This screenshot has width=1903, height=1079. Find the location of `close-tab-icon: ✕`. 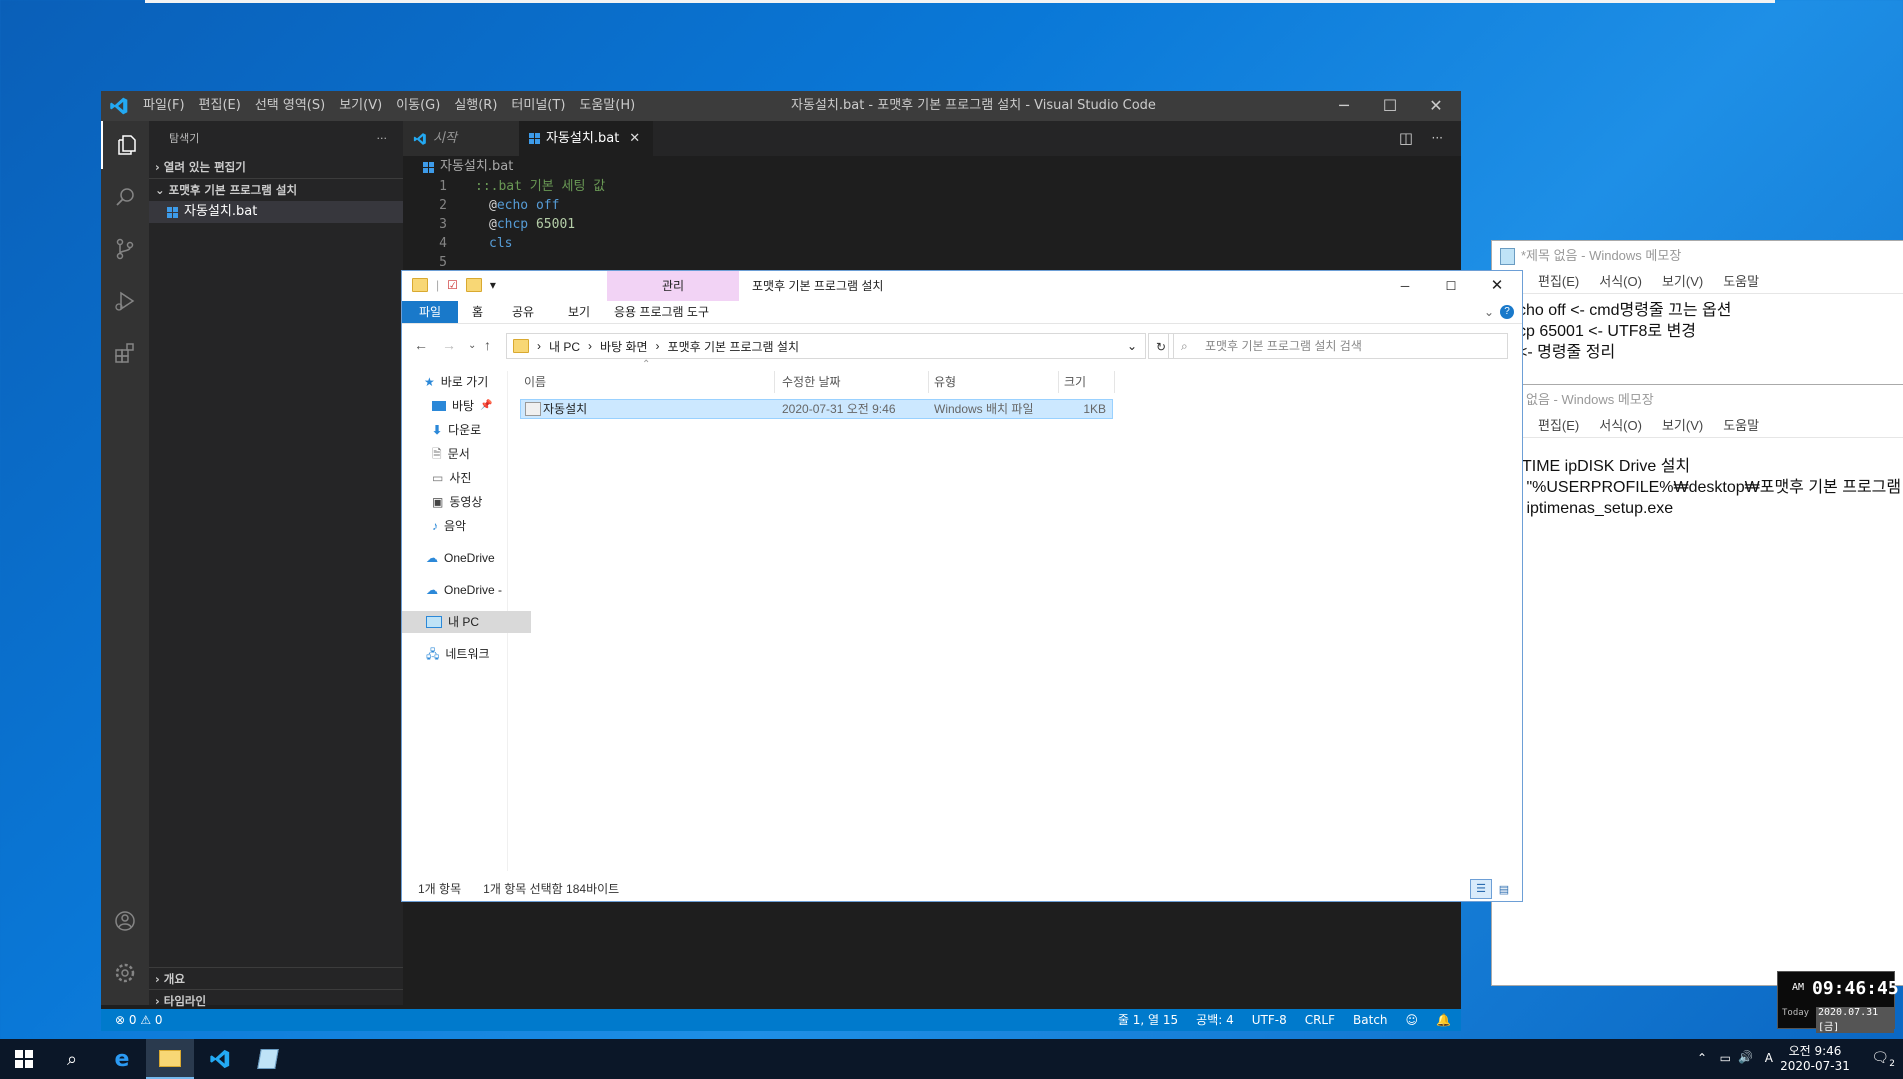

close-tab-icon: ✕ is located at coordinates (634, 138).